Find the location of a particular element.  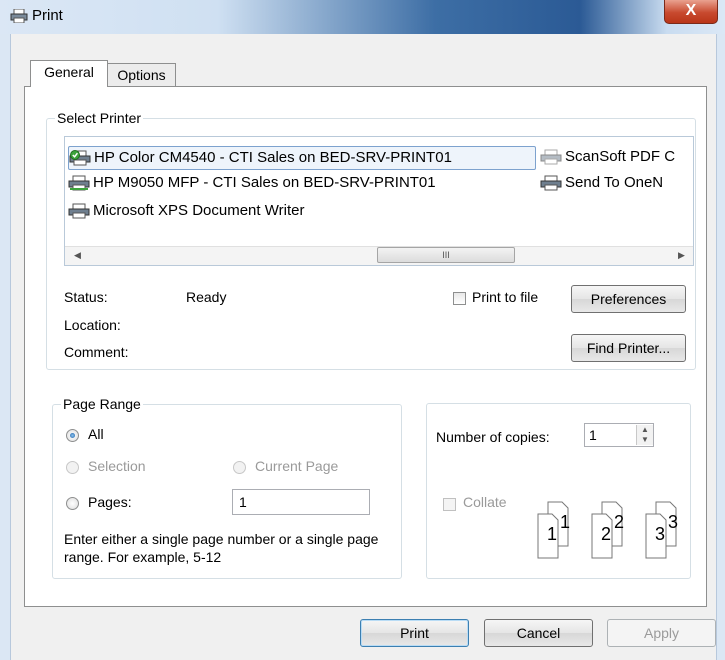

collate-label: Collate is located at coordinates (485, 502).